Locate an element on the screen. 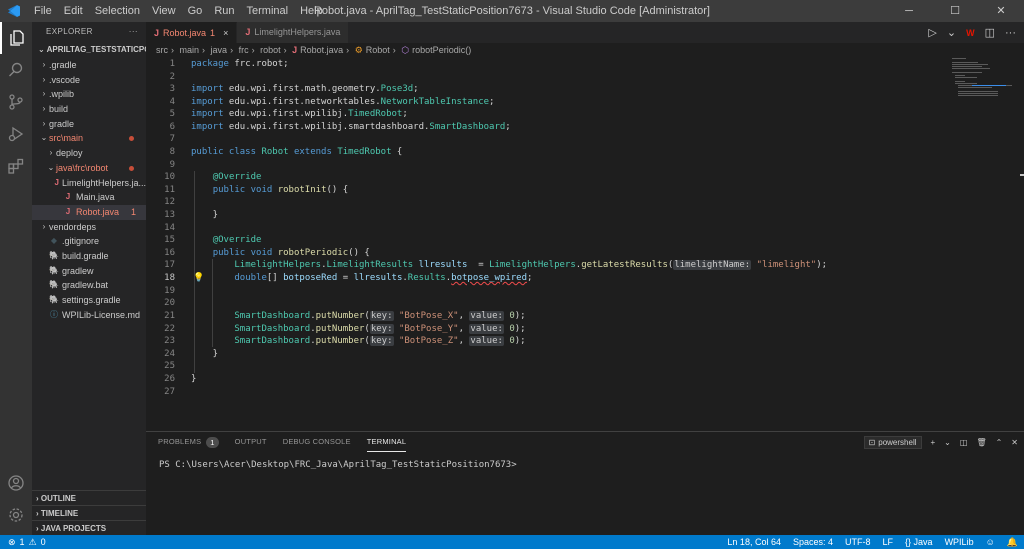  outline-section: › OUTLINE is located at coordinates (89, 497).